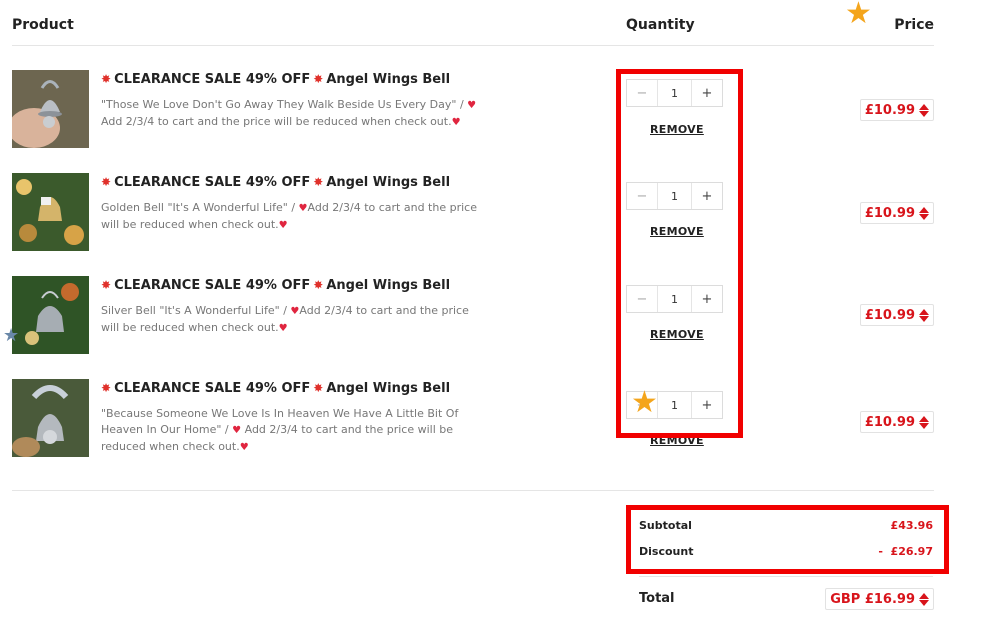 This screenshot has width=982, height=629. Describe the element at coordinates (787, 539) in the screenshot. I see `highlight-box-summary` at that location.